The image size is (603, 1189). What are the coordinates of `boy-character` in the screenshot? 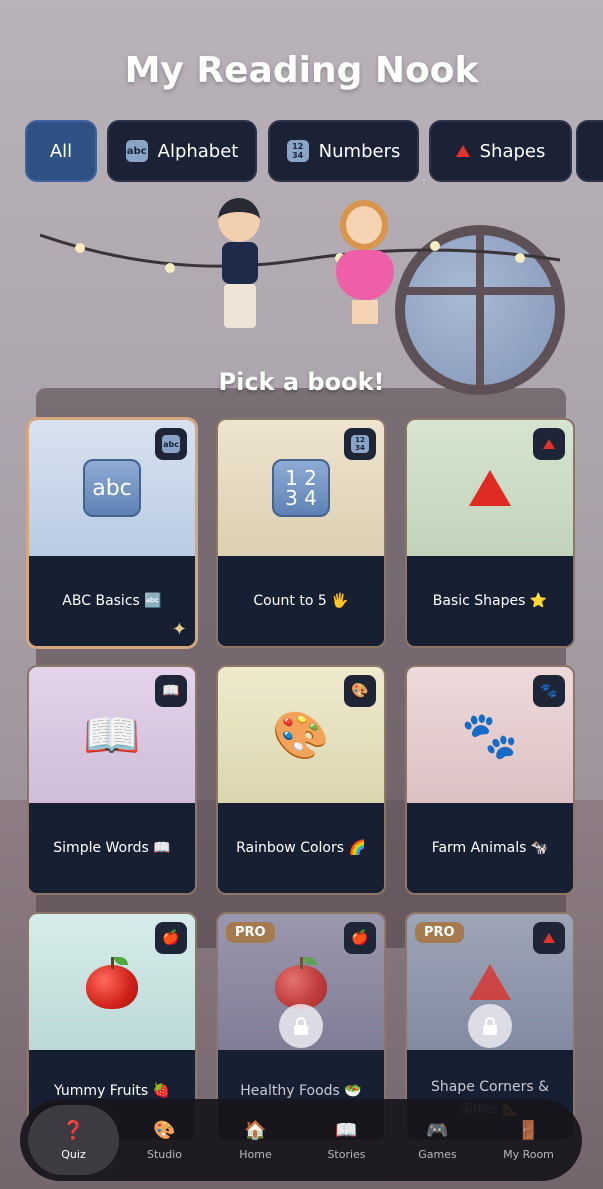 It's located at (240, 268).